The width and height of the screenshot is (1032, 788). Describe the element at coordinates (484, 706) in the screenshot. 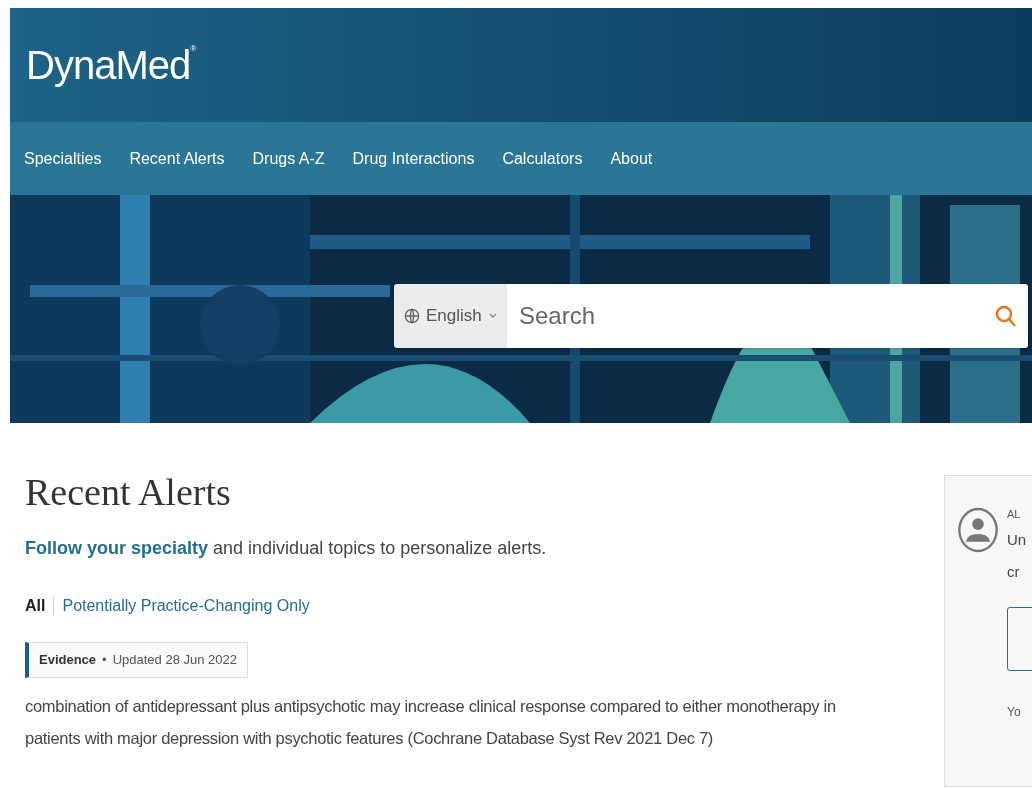

I see `alert-summary: combination of antidepressant plus antipsychotic may increase clinical response compared to either monotherapy in` at that location.